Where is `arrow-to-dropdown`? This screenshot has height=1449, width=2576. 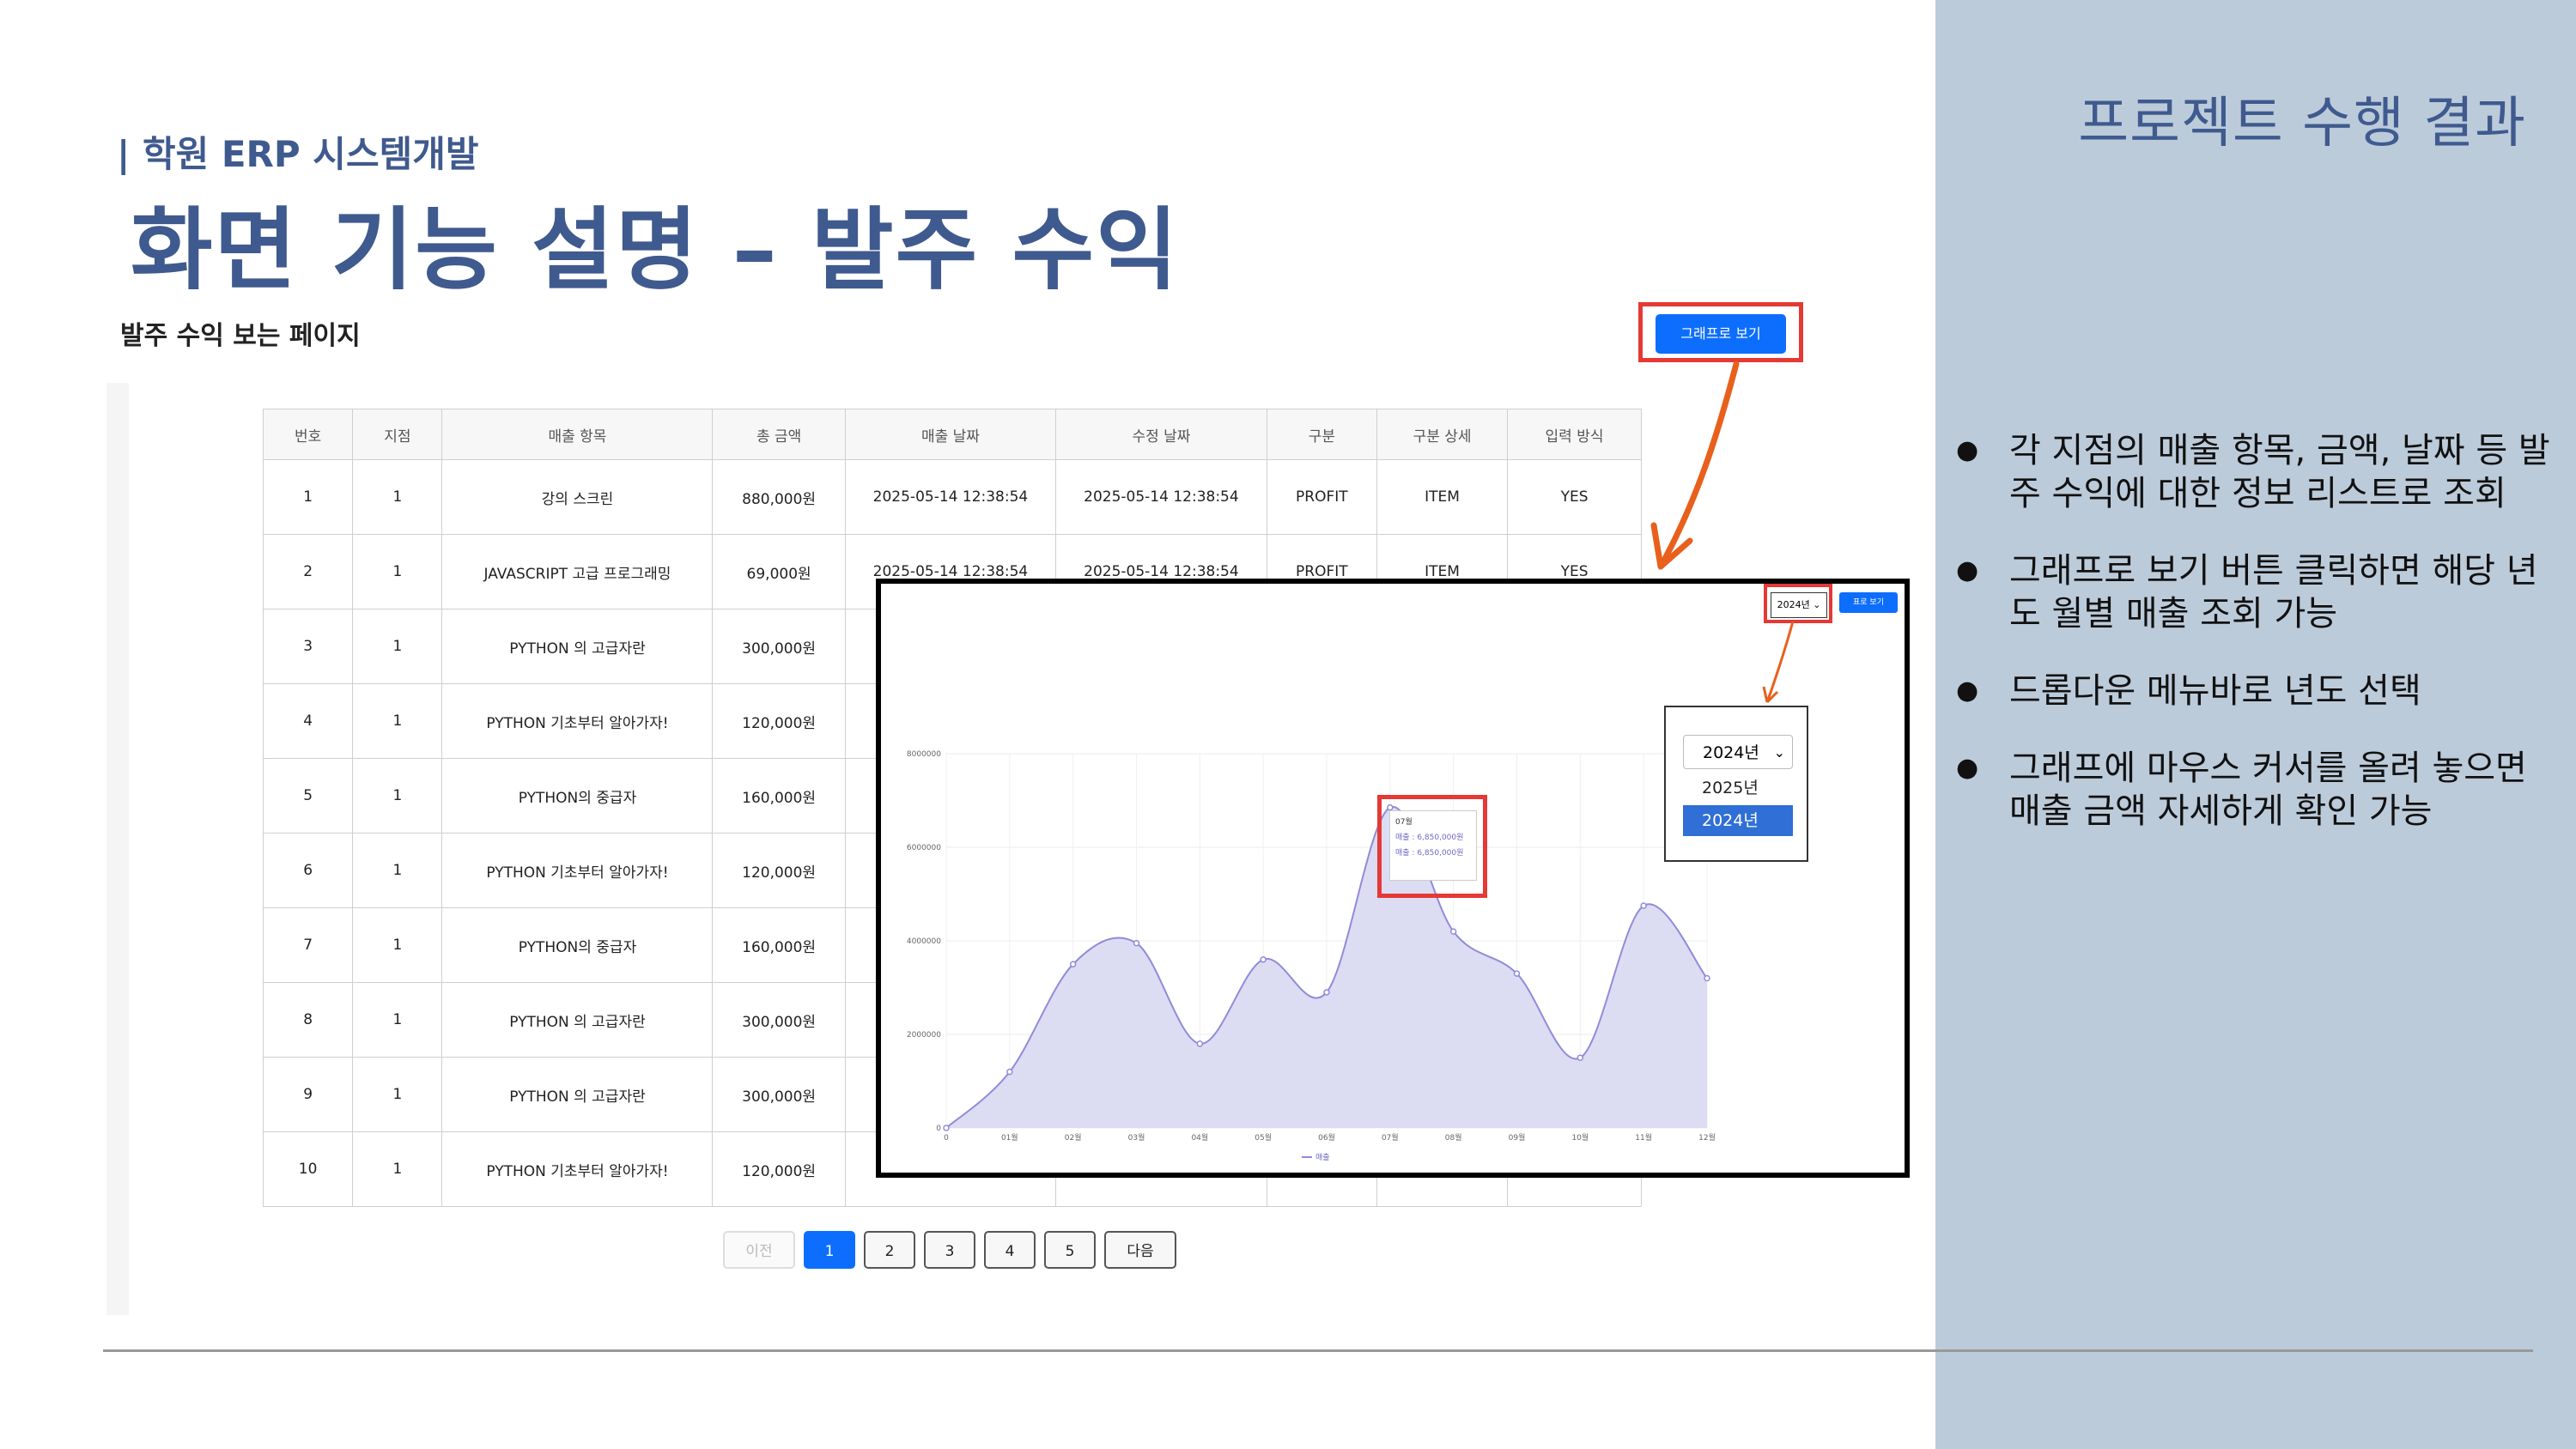 arrow-to-dropdown is located at coordinates (1780, 662).